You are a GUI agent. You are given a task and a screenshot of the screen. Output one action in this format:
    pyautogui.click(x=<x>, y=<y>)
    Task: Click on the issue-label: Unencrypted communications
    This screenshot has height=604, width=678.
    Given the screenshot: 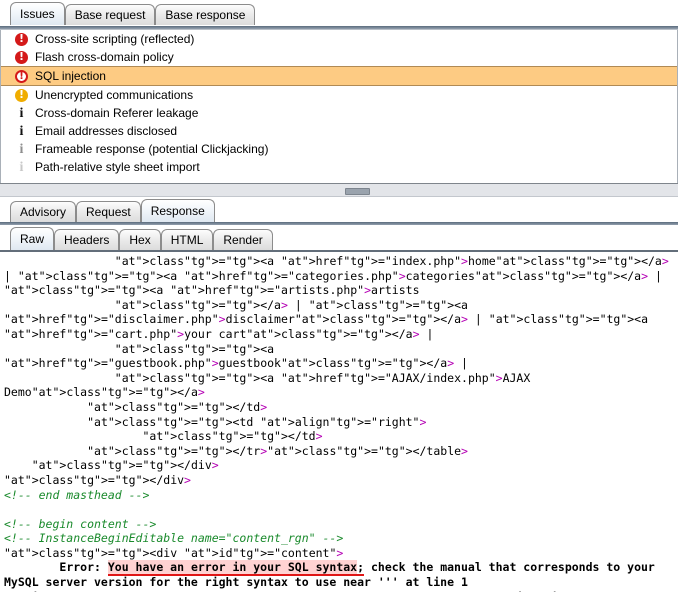 What is the action you would take?
    pyautogui.click(x=114, y=95)
    